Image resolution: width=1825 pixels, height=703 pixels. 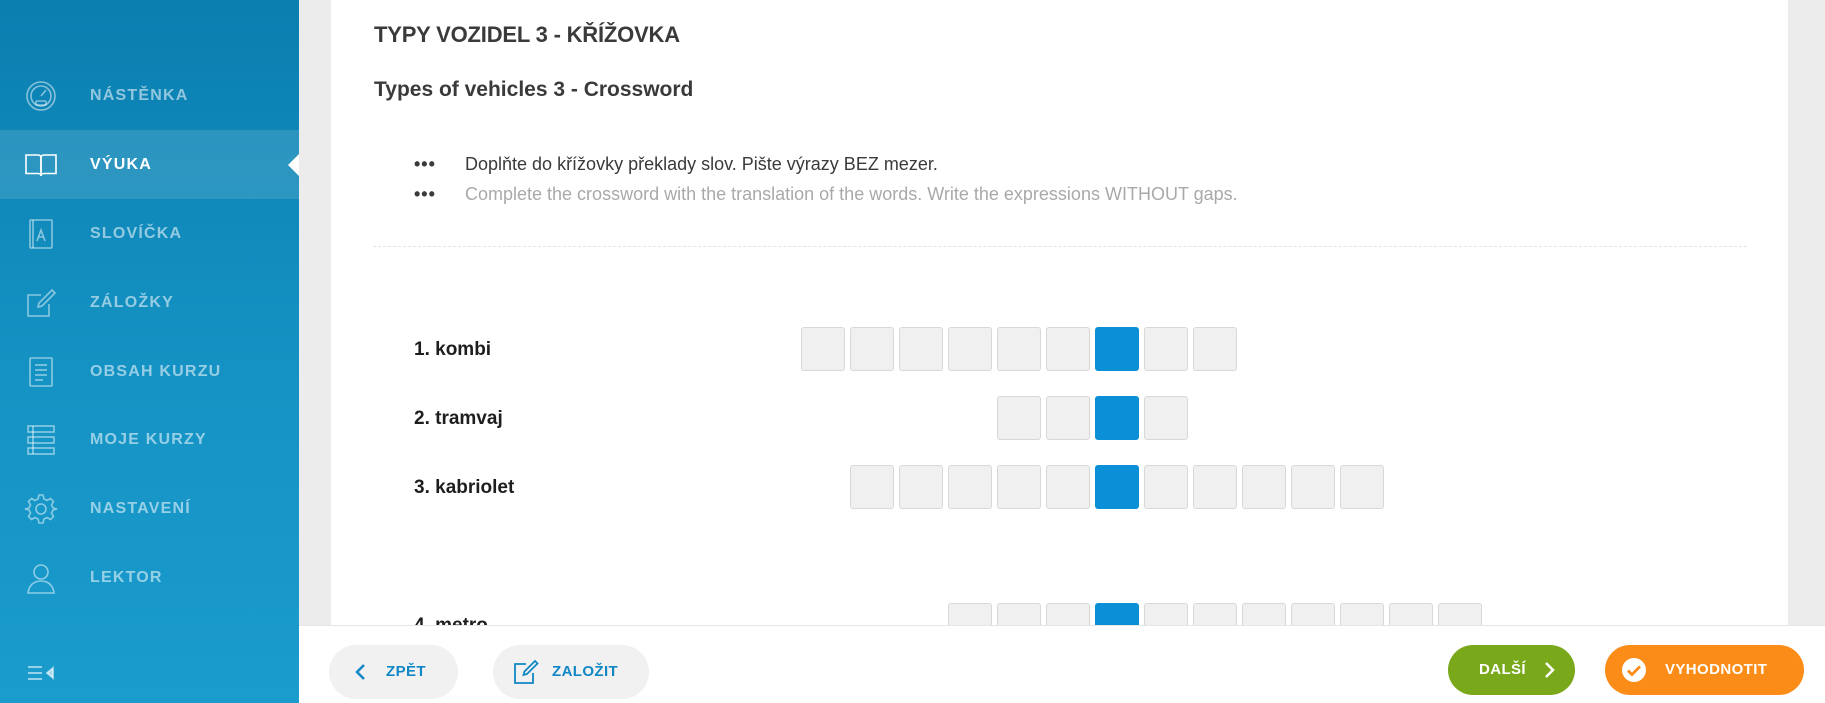 What do you see at coordinates (534, 89) in the screenshot?
I see `exercise-title-en: Types of vehicles 3 - Crossword` at bounding box center [534, 89].